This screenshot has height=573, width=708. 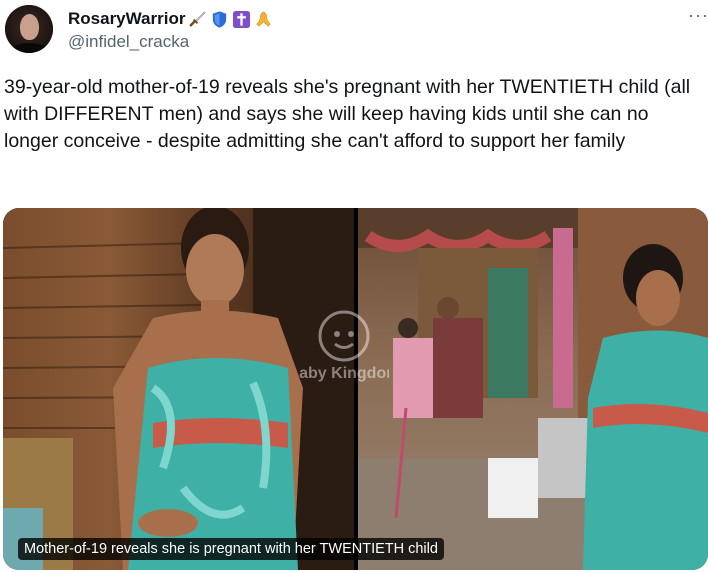 What do you see at coordinates (126, 19) in the screenshot?
I see `author-display-name: RosaryWarrior` at bounding box center [126, 19].